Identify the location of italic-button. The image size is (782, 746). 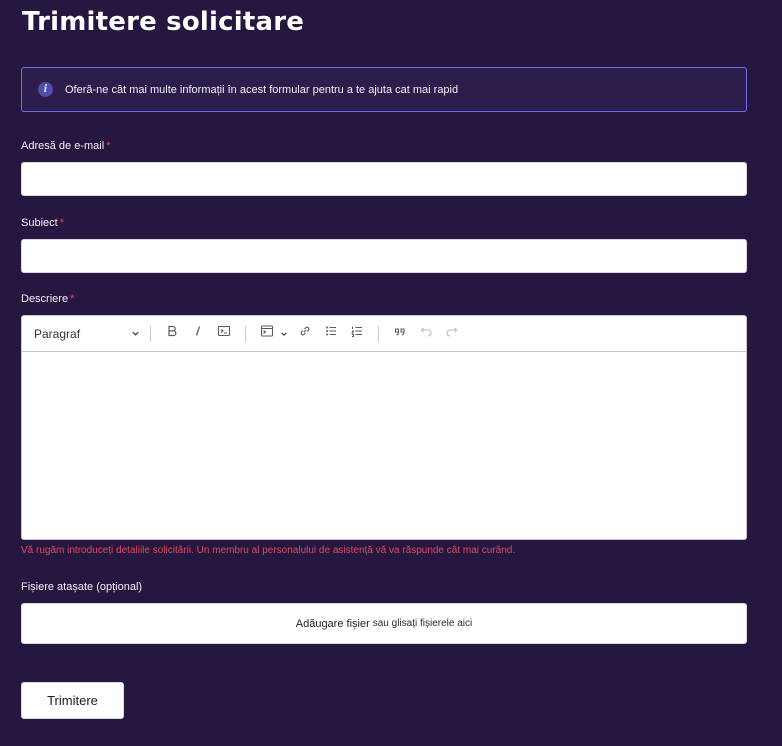
(198, 334).